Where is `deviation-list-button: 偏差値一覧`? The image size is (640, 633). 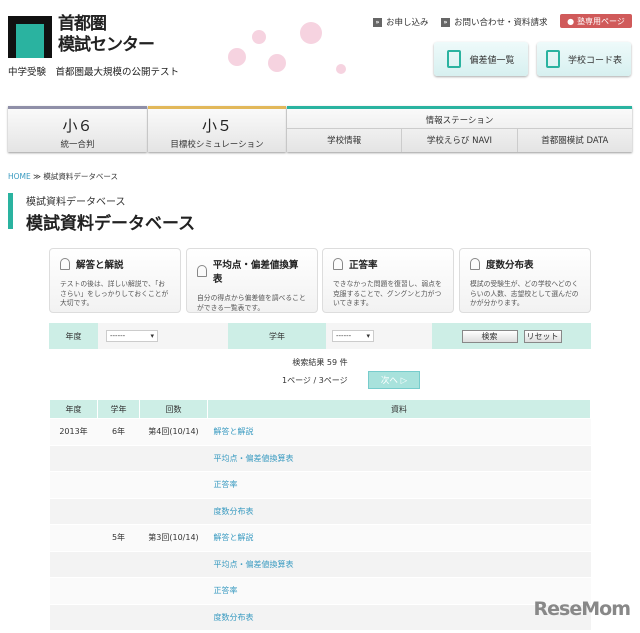
deviation-list-button: 偏差値一覧 is located at coordinates (481, 59).